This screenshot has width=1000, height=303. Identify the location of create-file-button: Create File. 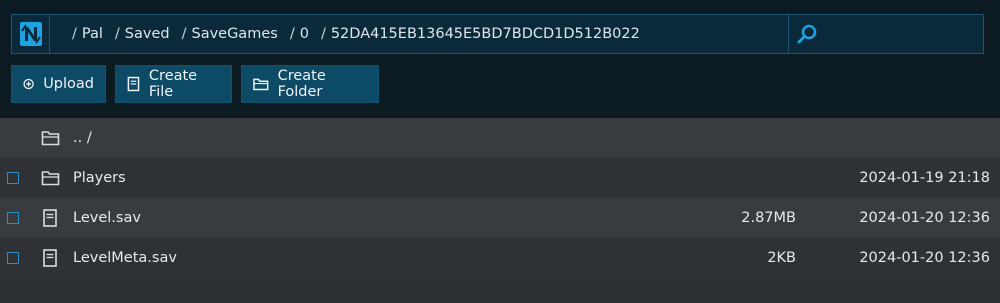
(173, 84).